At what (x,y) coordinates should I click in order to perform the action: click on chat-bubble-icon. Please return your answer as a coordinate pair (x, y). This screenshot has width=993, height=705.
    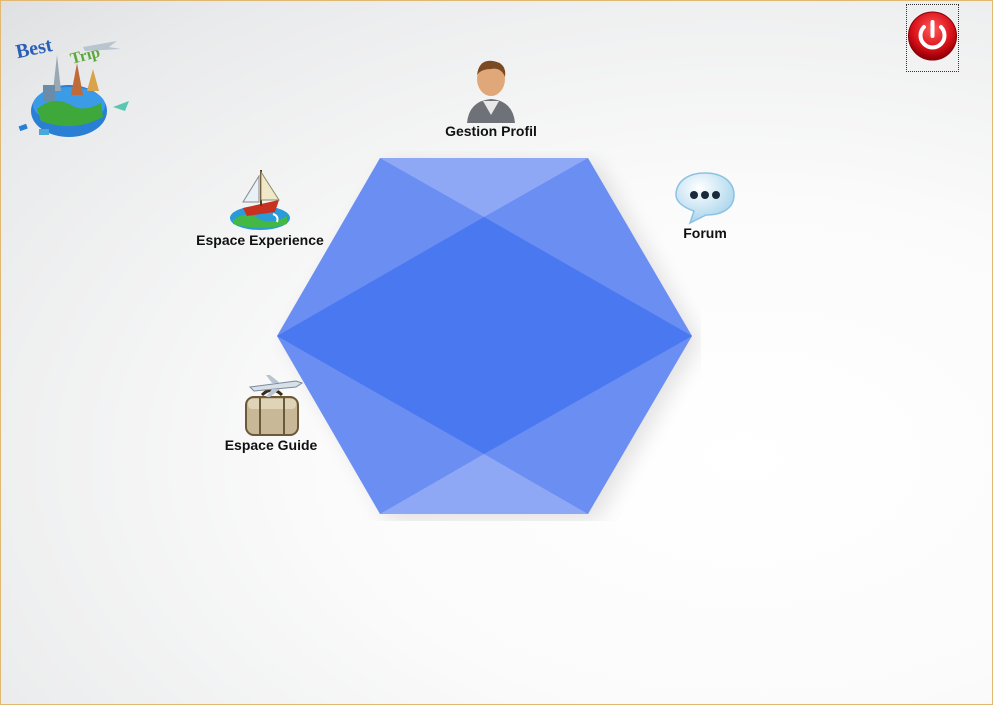
    Looking at the image, I should click on (705, 198).